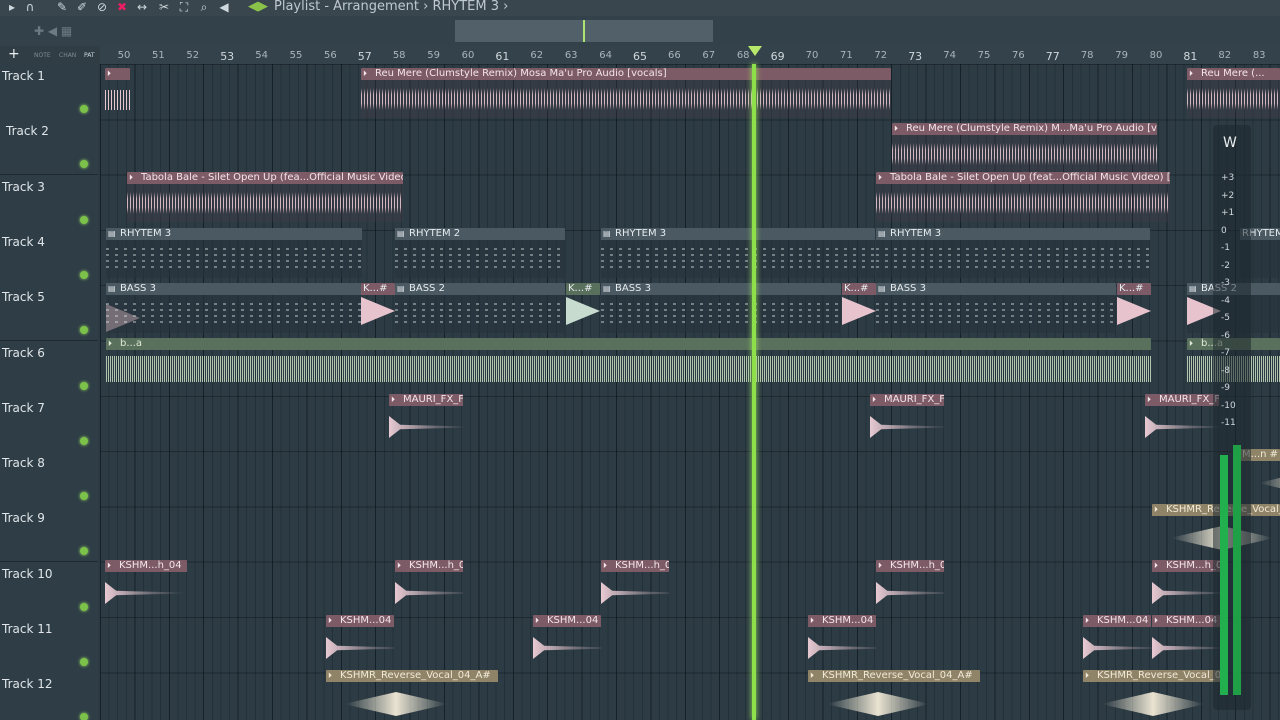 The image size is (1280, 720). I want to click on audio-clip: ⏵ KSHMR_Reverse_Vocal_0, so click(1153, 695).